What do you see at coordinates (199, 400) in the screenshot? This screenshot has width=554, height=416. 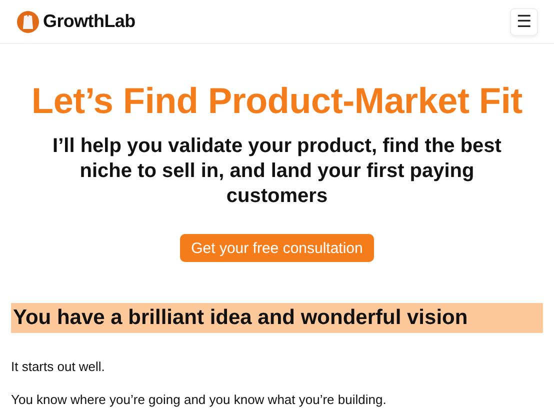 I see `paragraph: You know where you’re going and you know what you’re building.` at bounding box center [199, 400].